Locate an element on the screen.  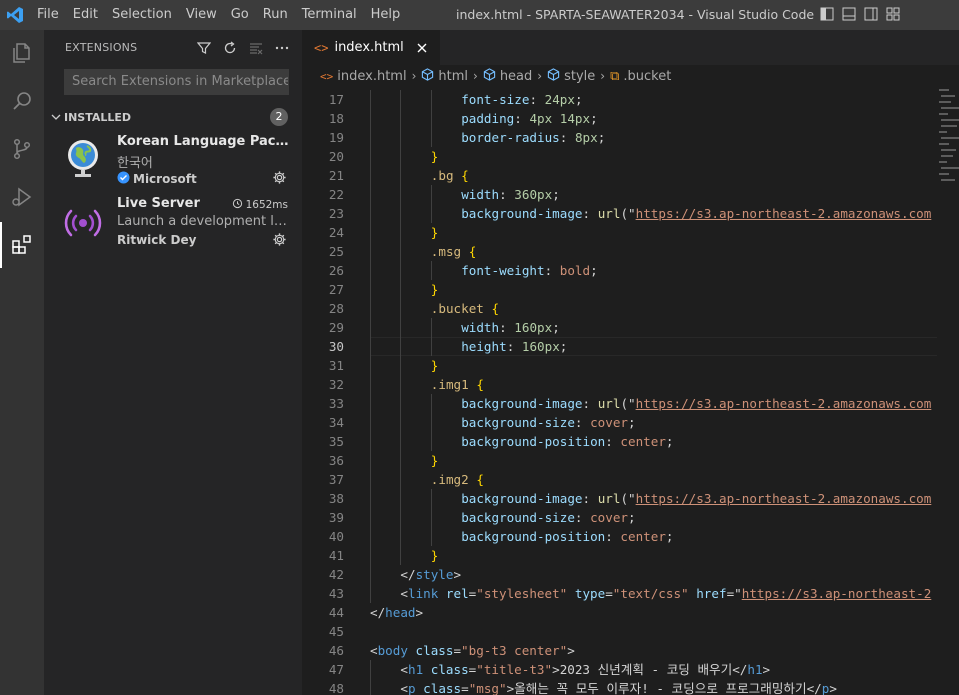
code-line: 18 padding: 4px 14px; is located at coordinates (620, 118).